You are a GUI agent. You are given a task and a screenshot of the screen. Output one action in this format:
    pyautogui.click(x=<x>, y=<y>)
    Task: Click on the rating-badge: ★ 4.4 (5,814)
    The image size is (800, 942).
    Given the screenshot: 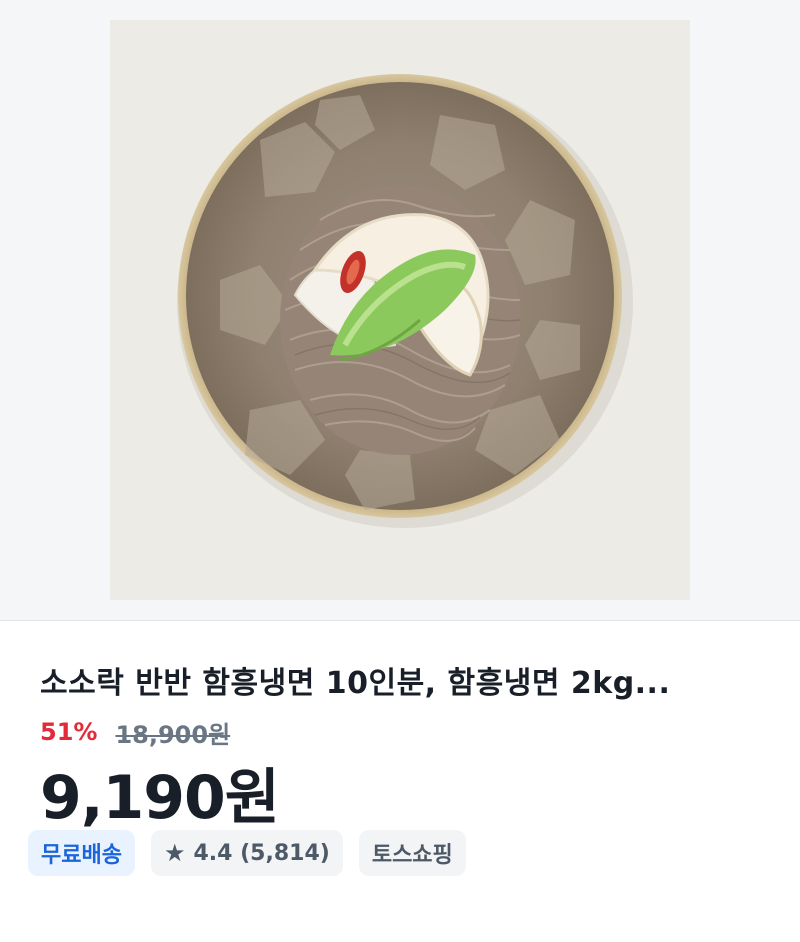 What is the action you would take?
    pyautogui.click(x=246, y=853)
    